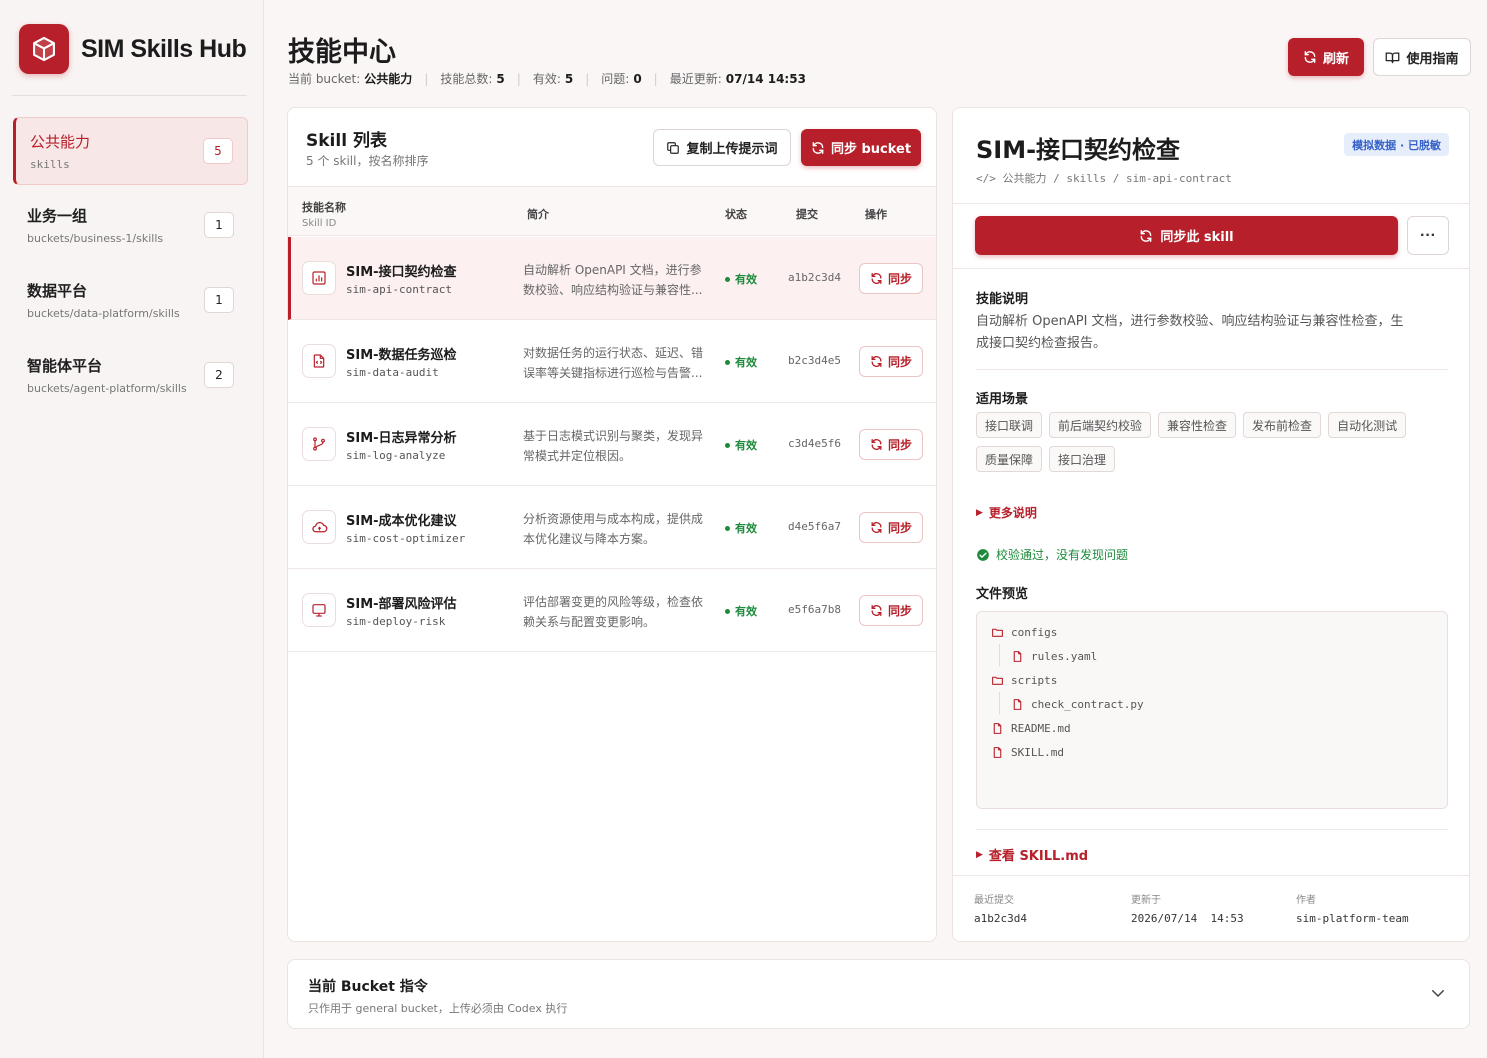  I want to click on file-name: rules.yaml, so click(1064, 656).